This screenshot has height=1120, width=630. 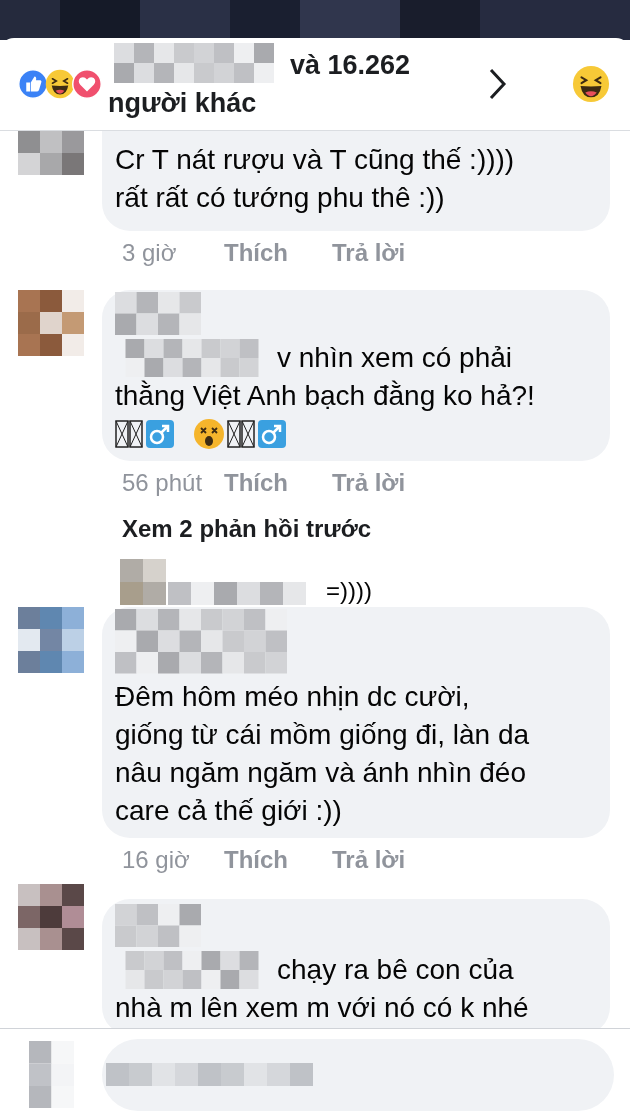 I want to click on view-previous-replies-link: Xem 2 phản hồi trước, so click(x=247, y=529).